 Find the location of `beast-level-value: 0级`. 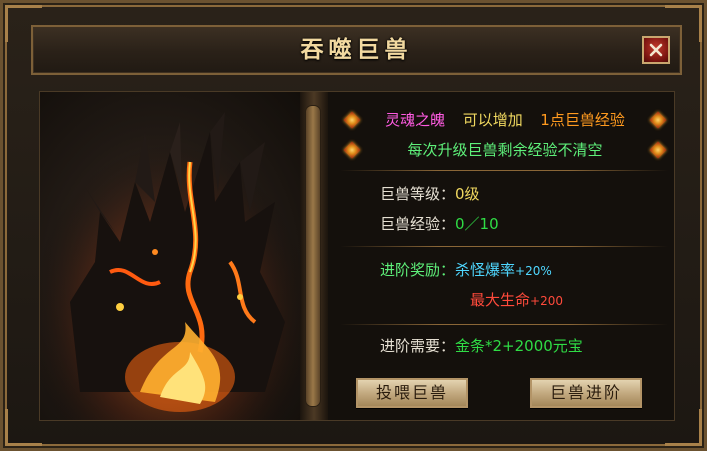

beast-level-value: 0级 is located at coordinates (467, 194).